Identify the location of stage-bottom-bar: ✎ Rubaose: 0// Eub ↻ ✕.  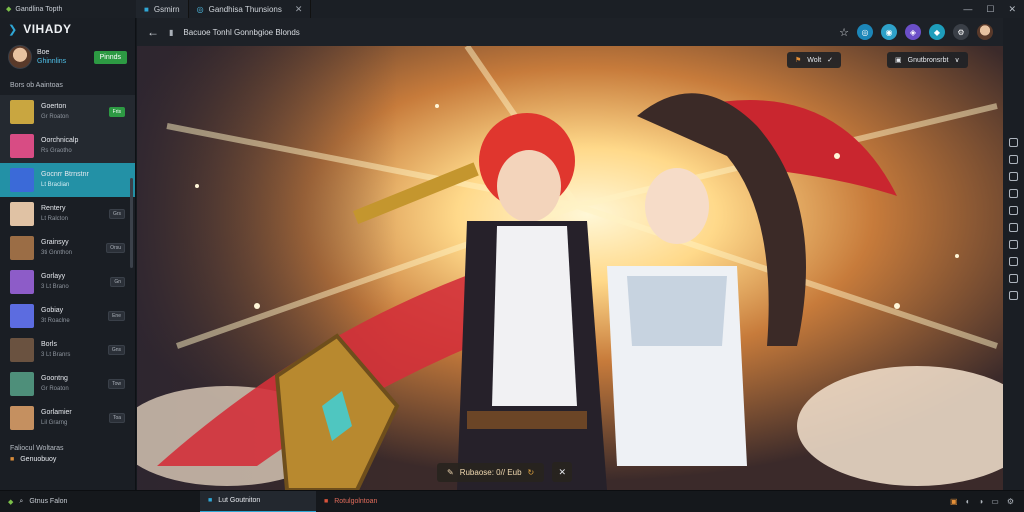
(505, 472).